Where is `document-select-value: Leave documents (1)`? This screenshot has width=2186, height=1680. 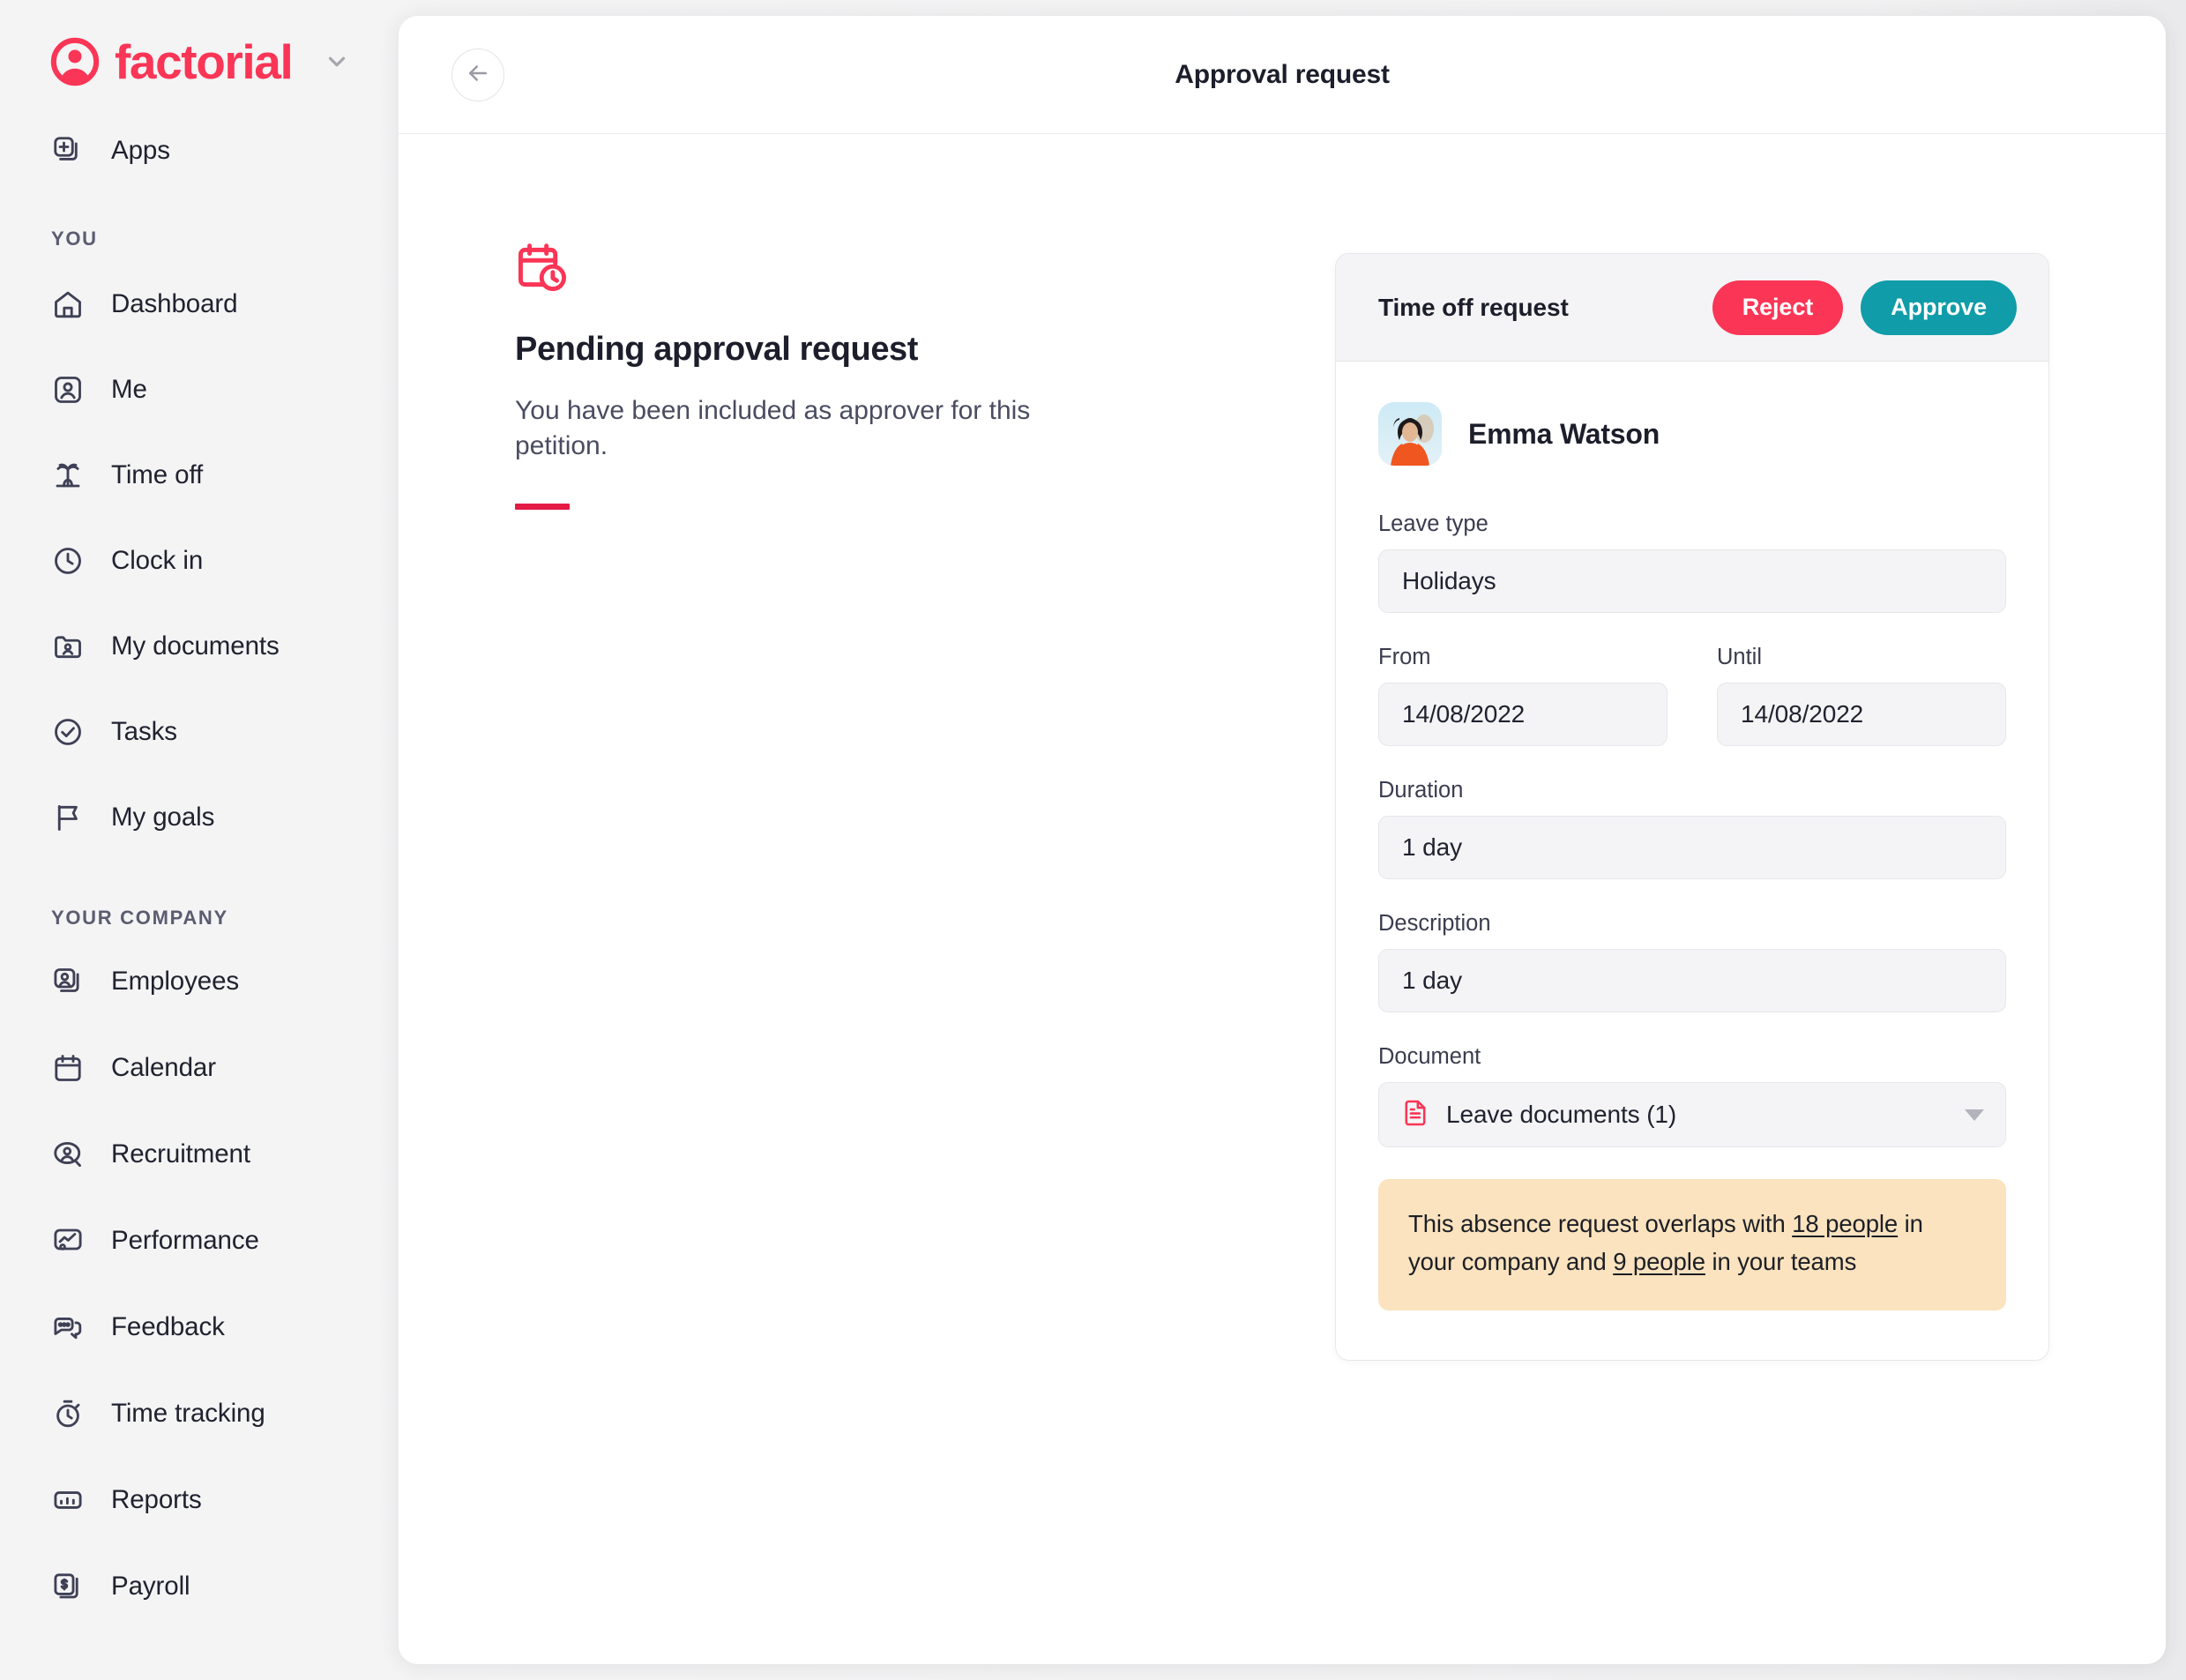
document-select-value: Leave documents (1) is located at coordinates (1561, 1114).